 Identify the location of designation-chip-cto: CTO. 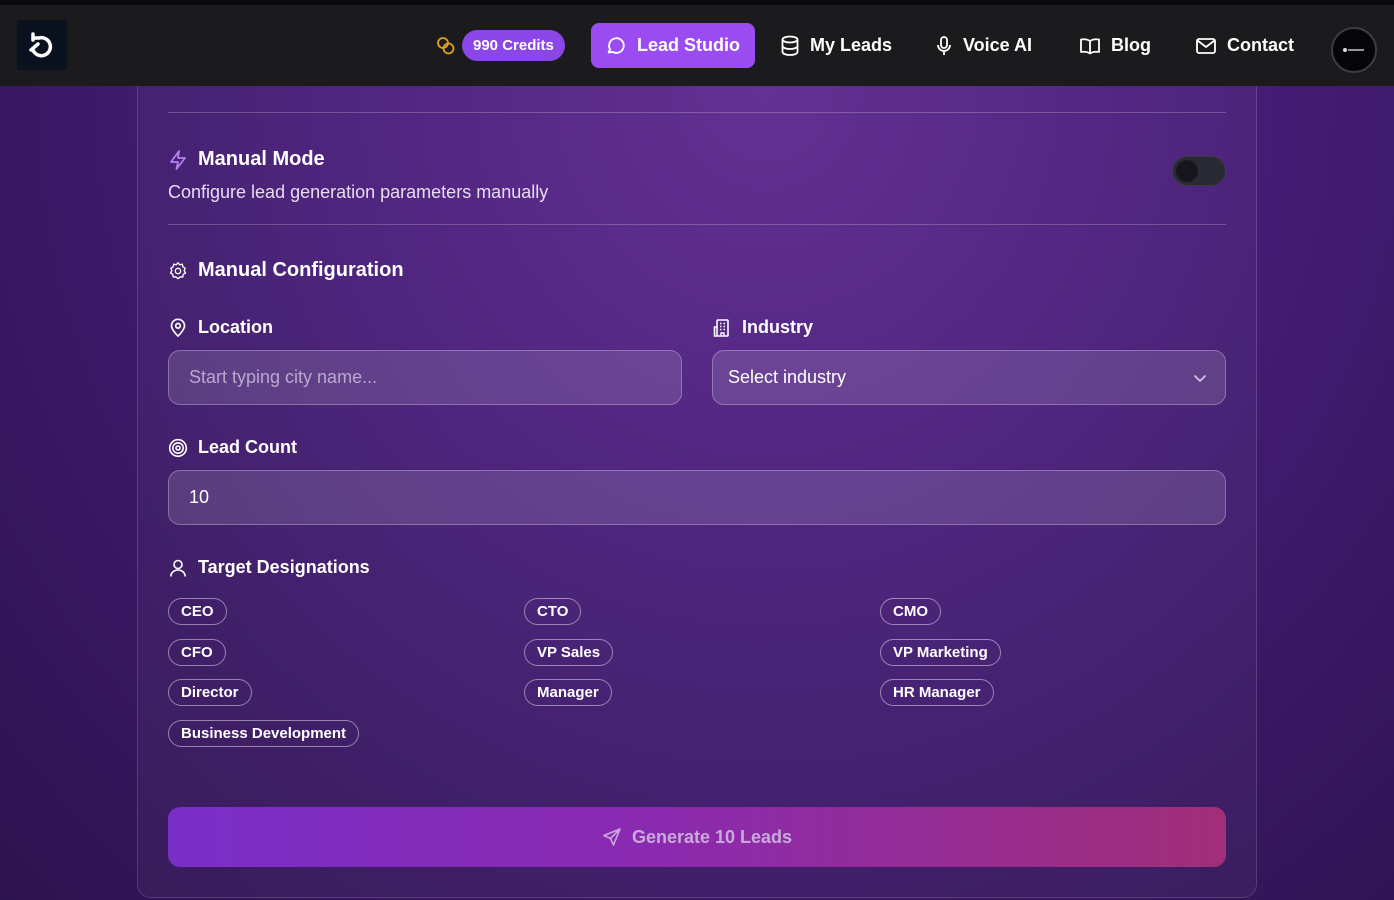
(553, 611).